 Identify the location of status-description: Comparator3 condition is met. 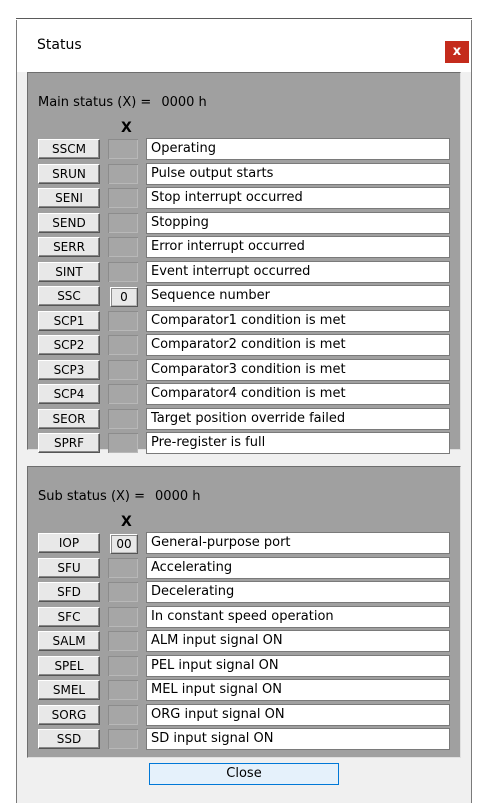
(298, 369).